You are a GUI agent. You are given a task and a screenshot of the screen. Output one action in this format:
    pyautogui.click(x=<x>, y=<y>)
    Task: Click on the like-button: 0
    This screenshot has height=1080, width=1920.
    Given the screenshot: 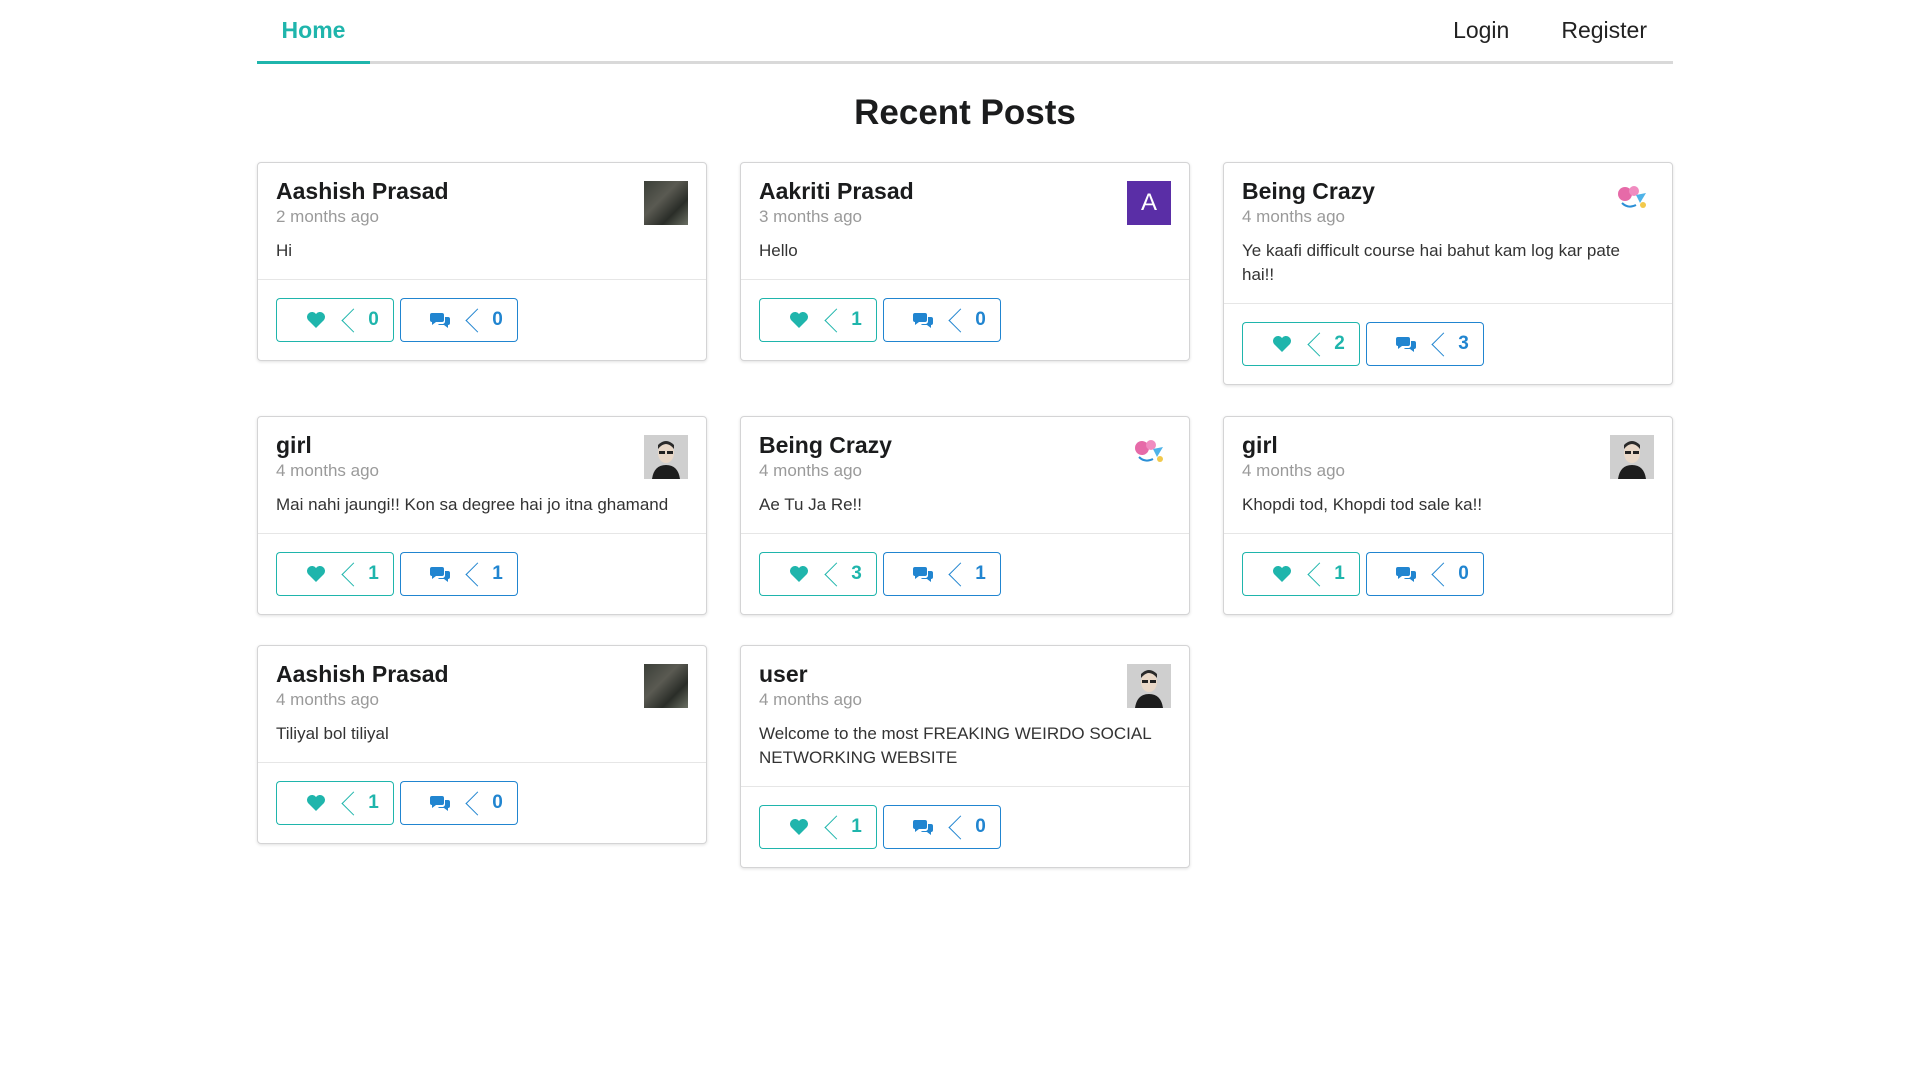 What is the action you would take?
    pyautogui.click(x=335, y=320)
    